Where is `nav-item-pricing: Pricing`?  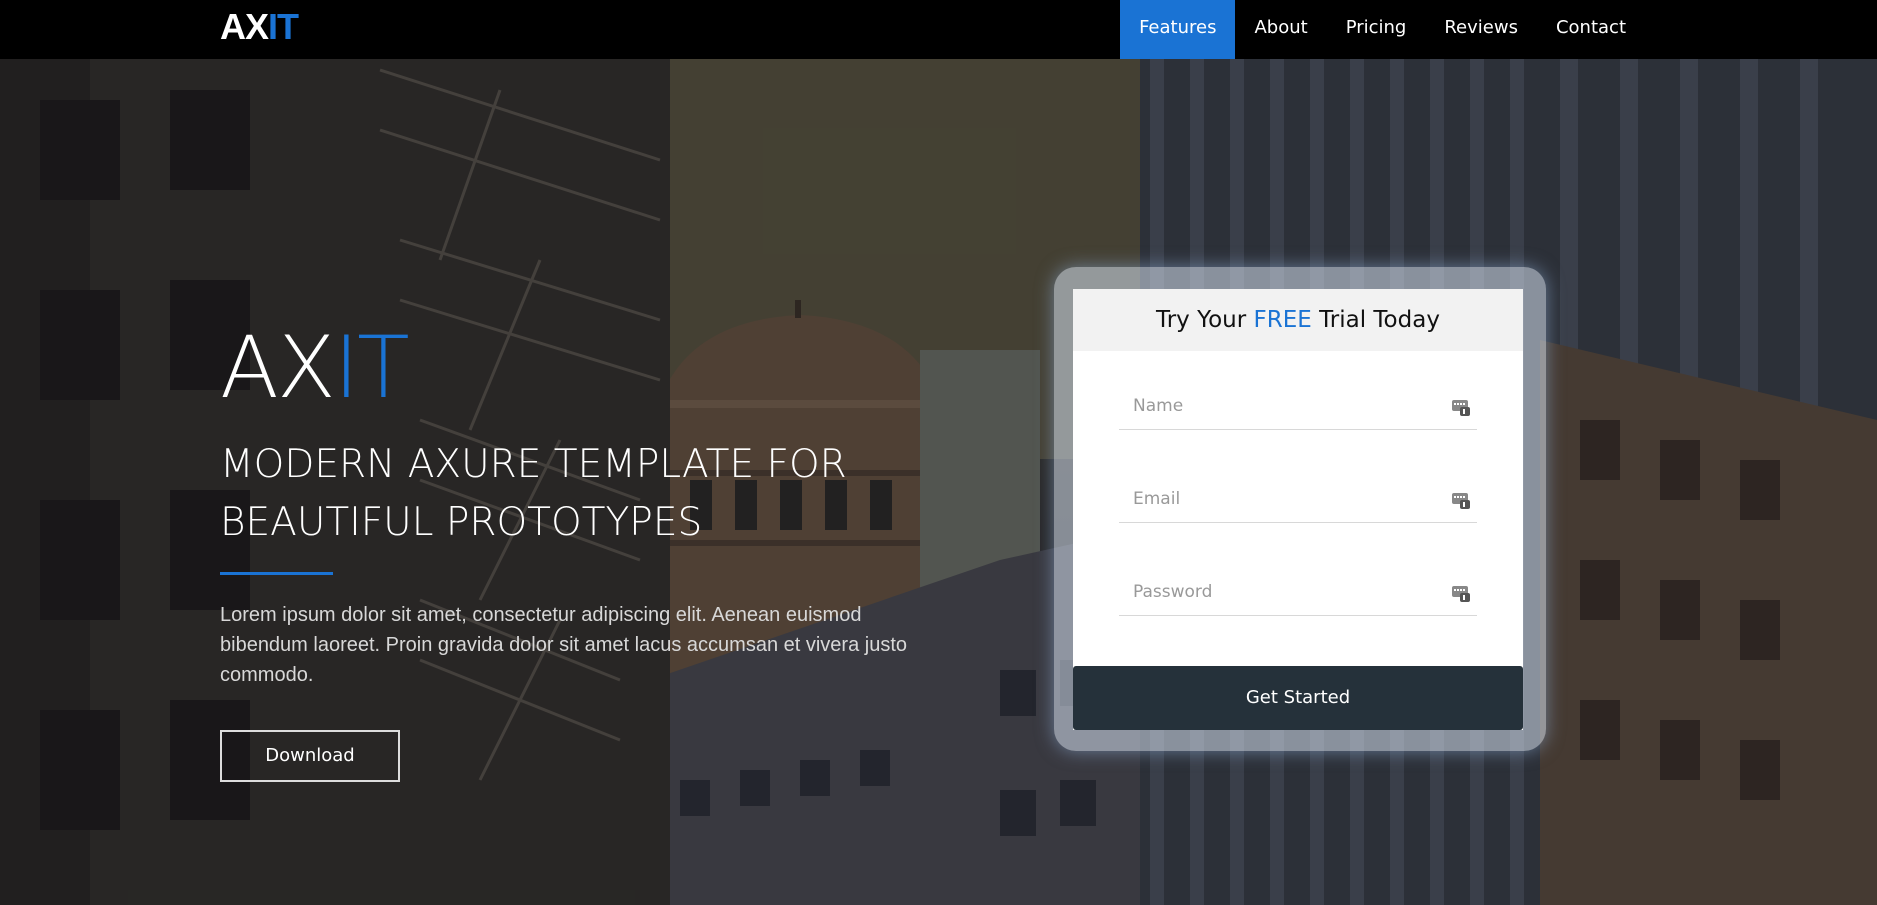
nav-item-pricing: Pricing is located at coordinates (1376, 29).